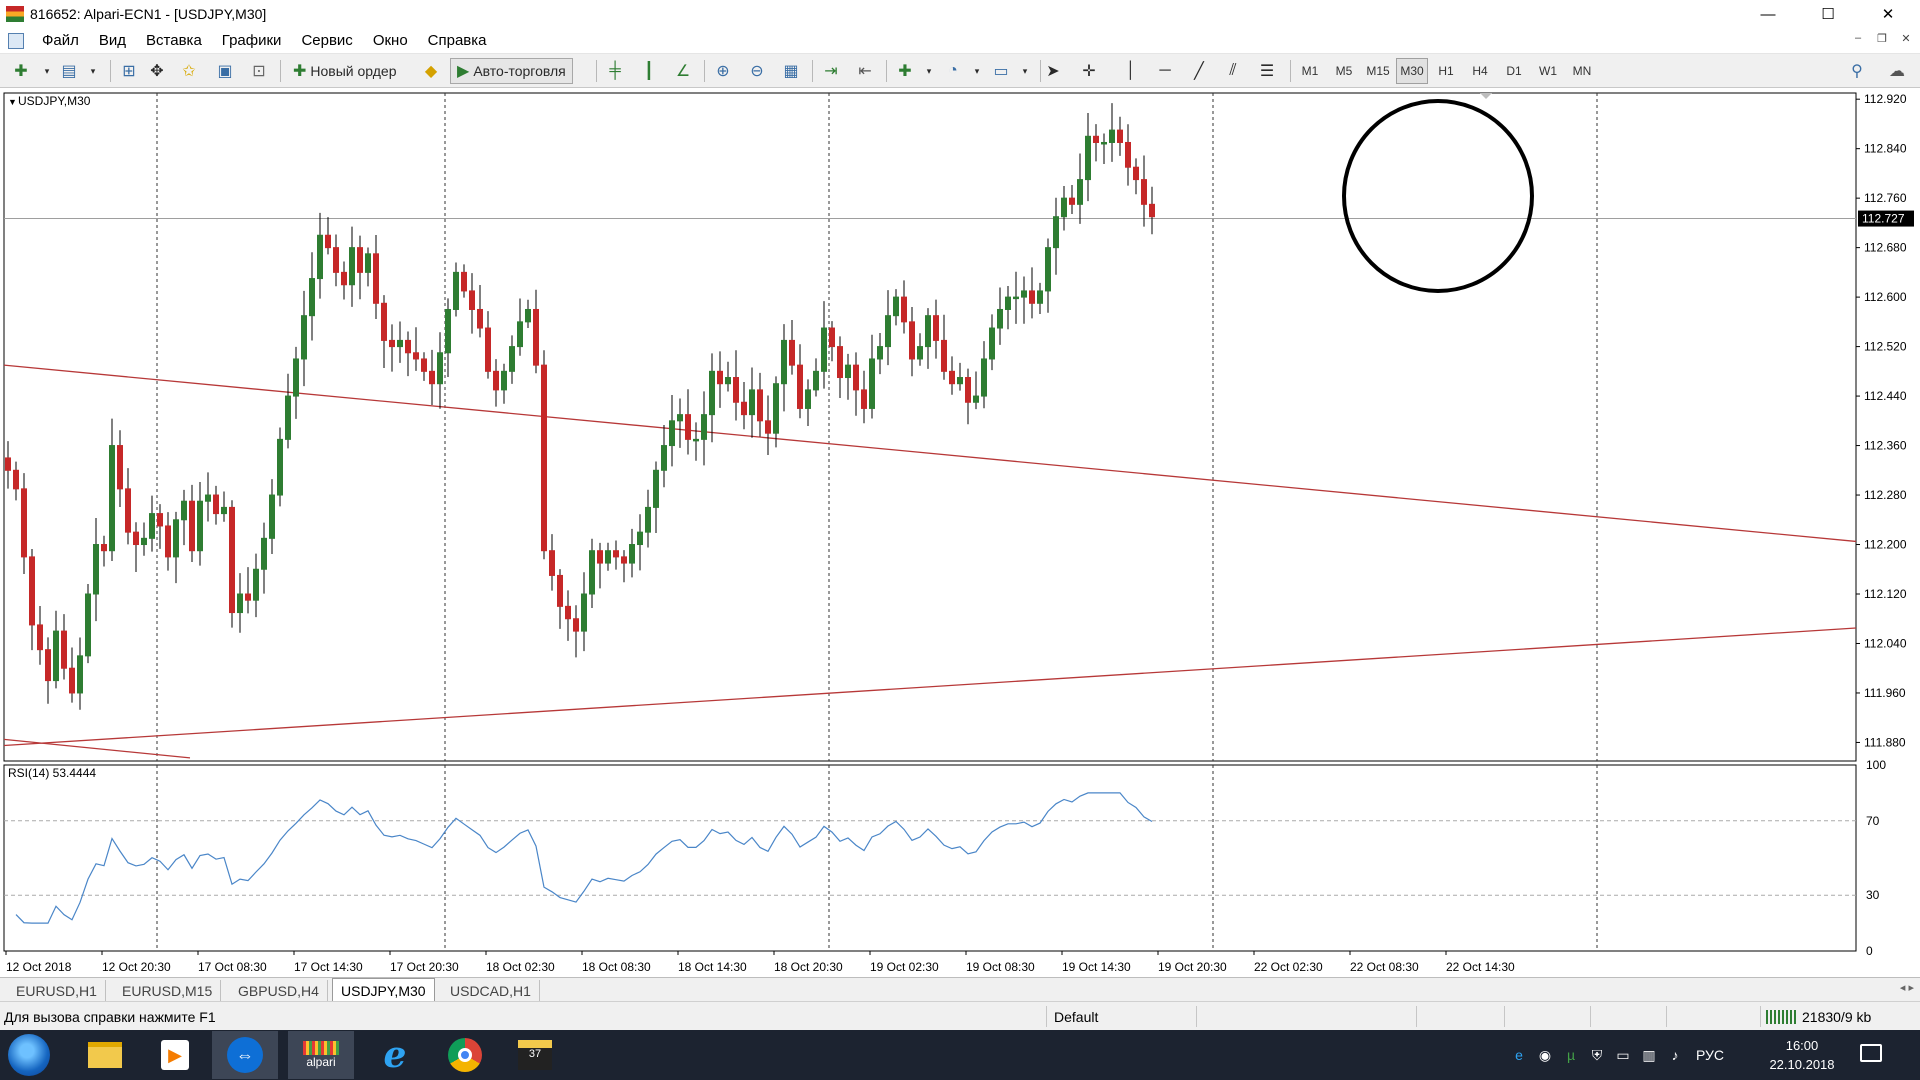 This screenshot has height=1080, width=1920. I want to click on tile-windows-icon: ▦, so click(791, 71).